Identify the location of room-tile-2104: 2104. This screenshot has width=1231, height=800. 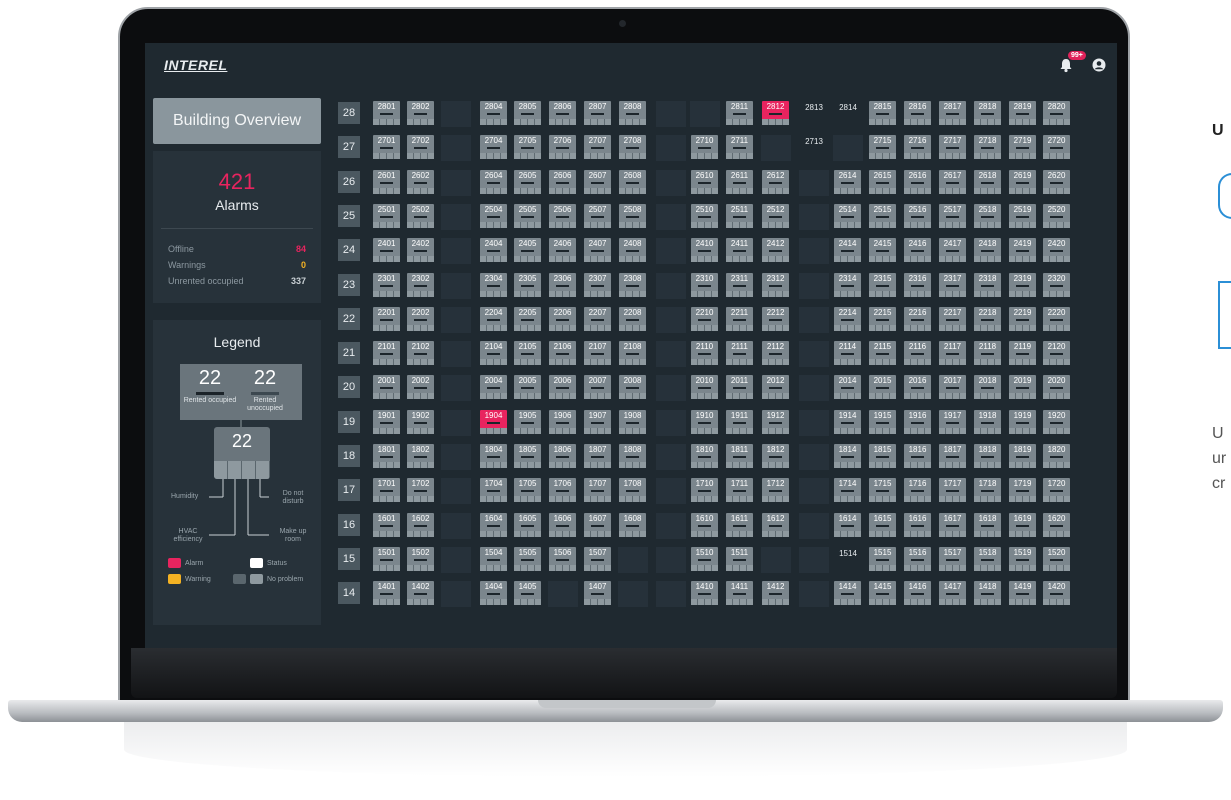
(493, 353).